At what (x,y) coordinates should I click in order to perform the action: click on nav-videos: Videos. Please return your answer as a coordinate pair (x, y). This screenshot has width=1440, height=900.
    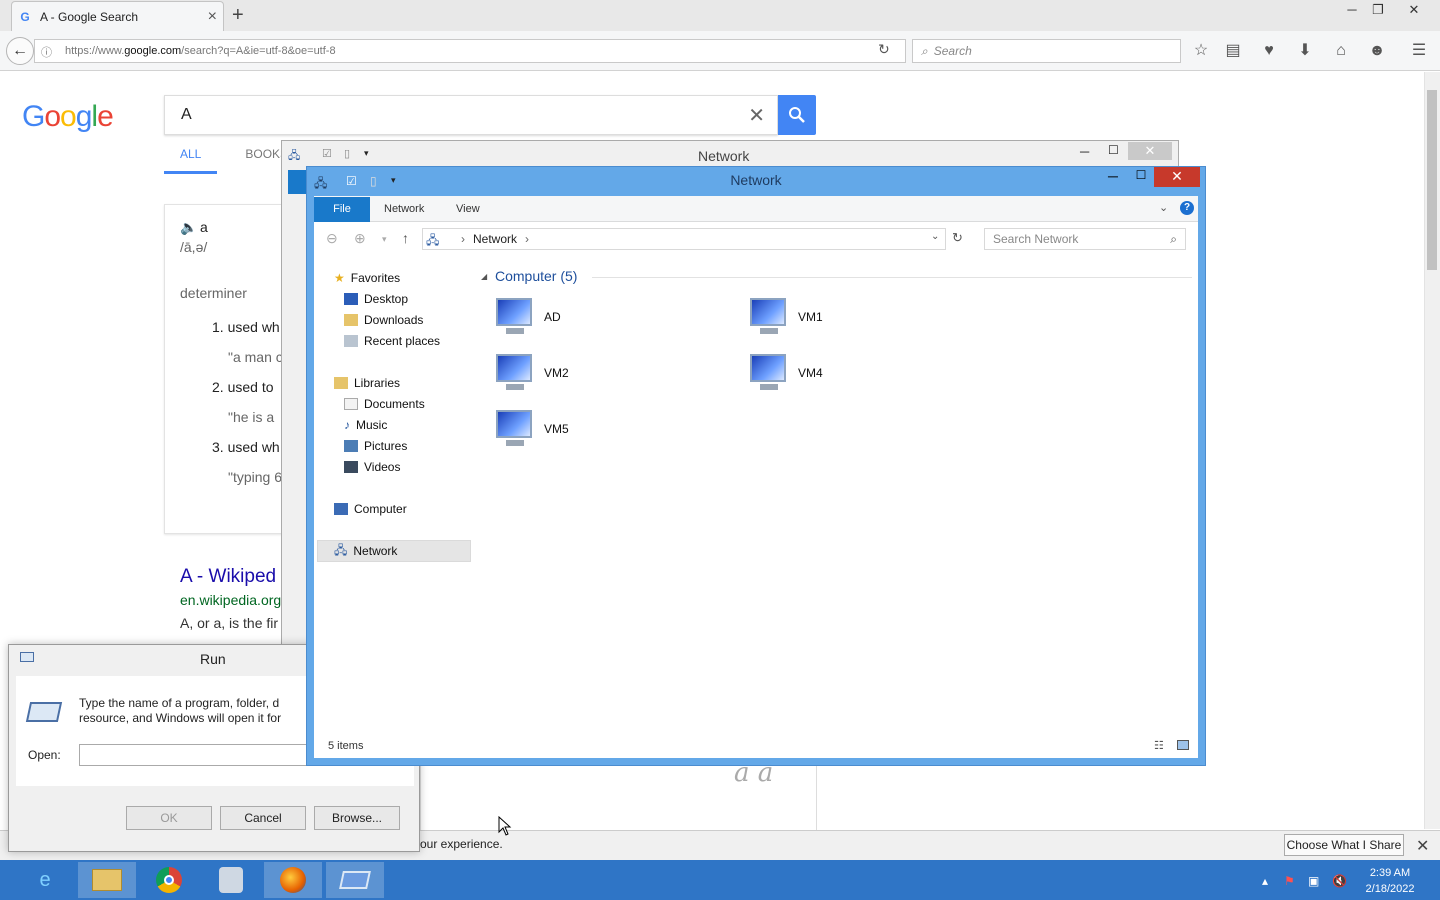
    Looking at the image, I should click on (372, 467).